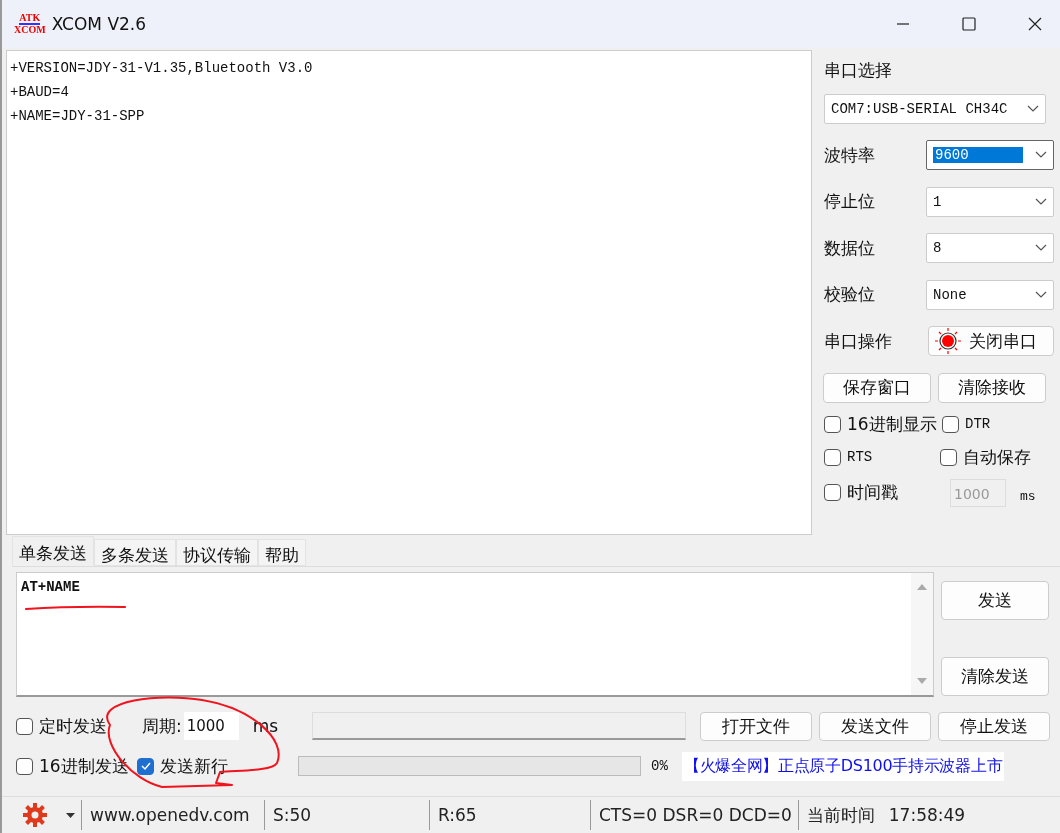 The width and height of the screenshot is (1060, 833). What do you see at coordinates (35, 815) in the screenshot?
I see `gear-icon` at bounding box center [35, 815].